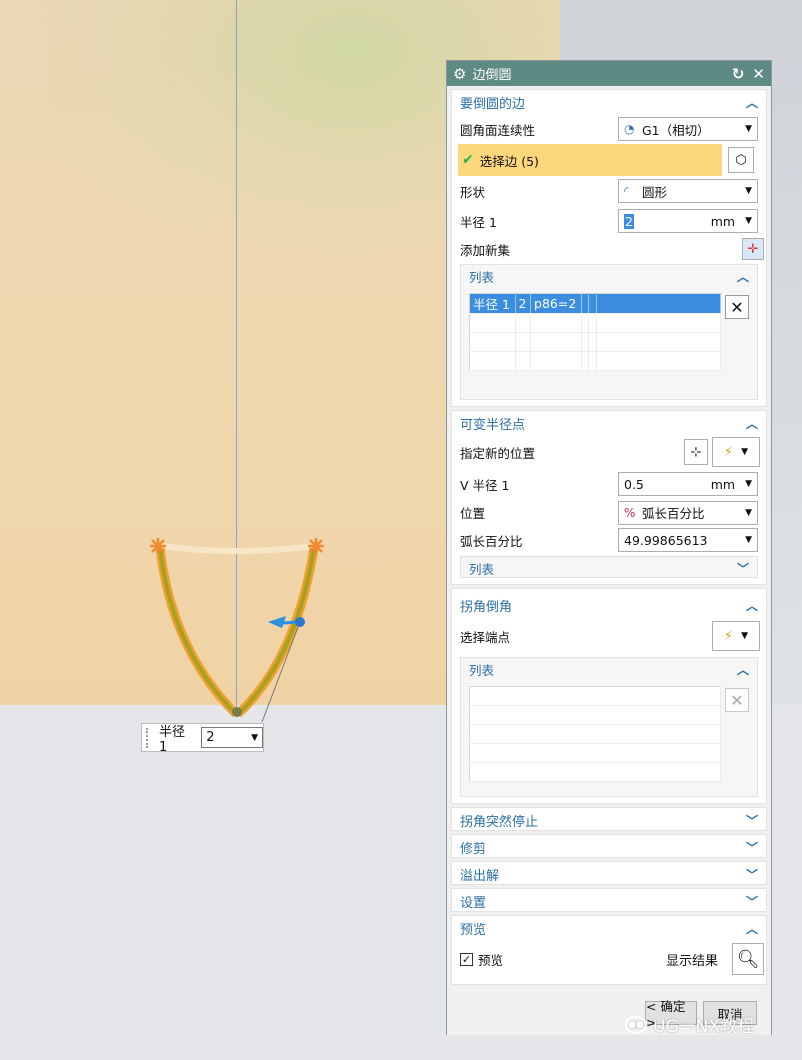 This screenshot has height=1060, width=802. Describe the element at coordinates (609, 846) in the screenshot. I see `section-trim: 修剪 ﹀` at that location.